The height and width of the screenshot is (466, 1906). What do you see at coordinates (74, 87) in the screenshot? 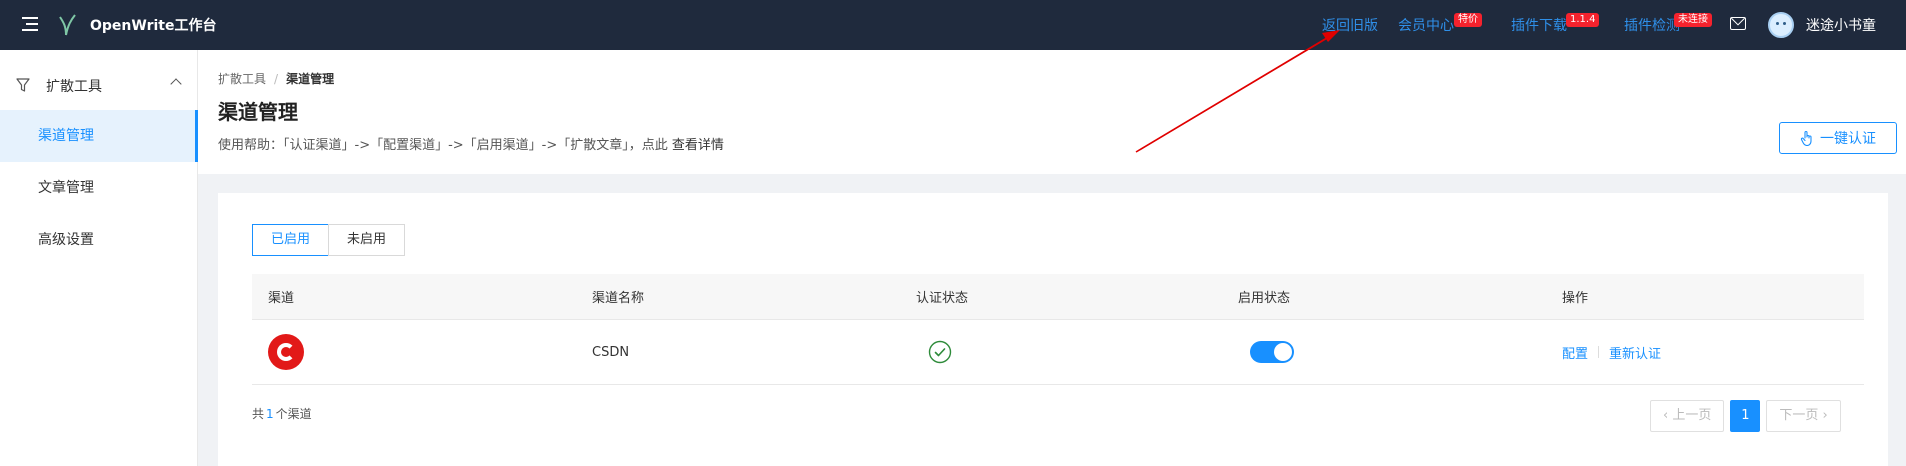
I see `sidebar-group-label: 扩散工具` at bounding box center [74, 87].